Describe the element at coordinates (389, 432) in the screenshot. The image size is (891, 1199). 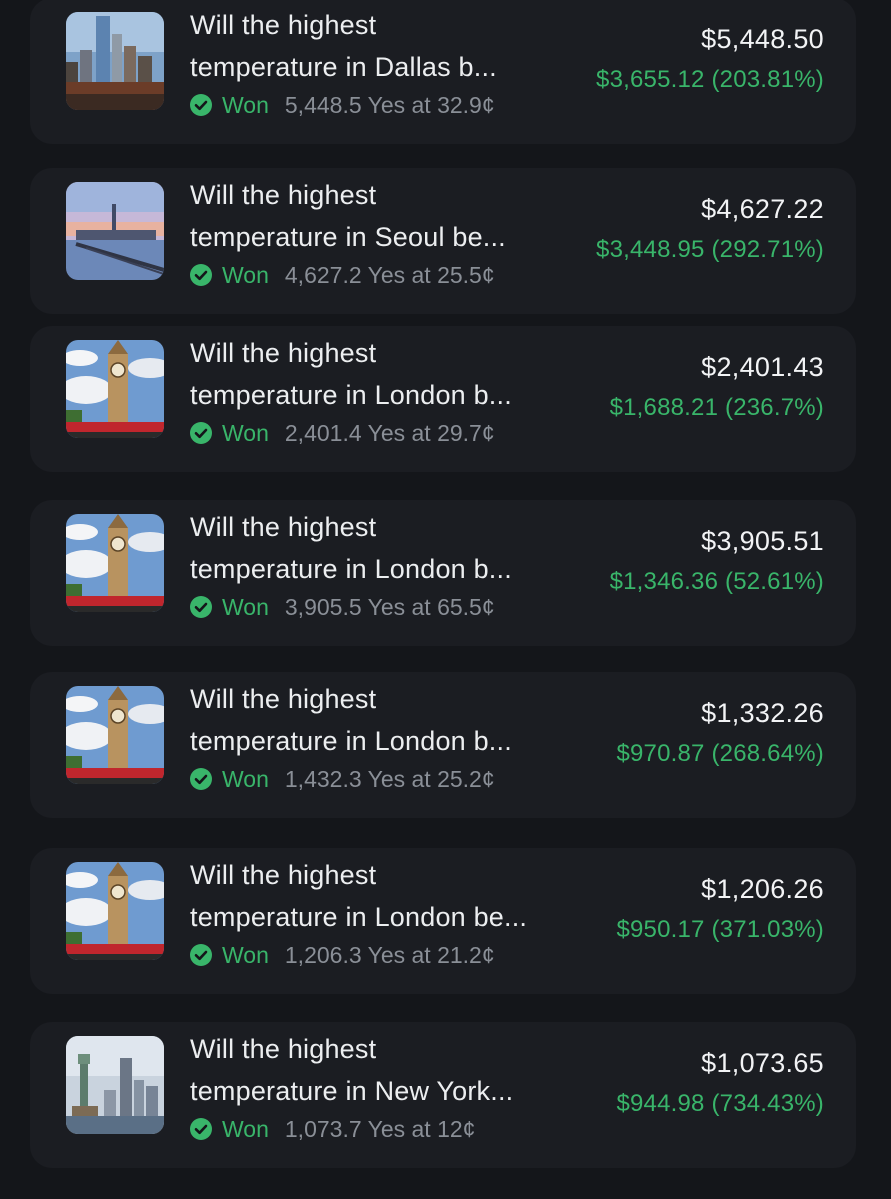
I see `shares-info: 2,401.4 Yes at 29.7¢` at that location.